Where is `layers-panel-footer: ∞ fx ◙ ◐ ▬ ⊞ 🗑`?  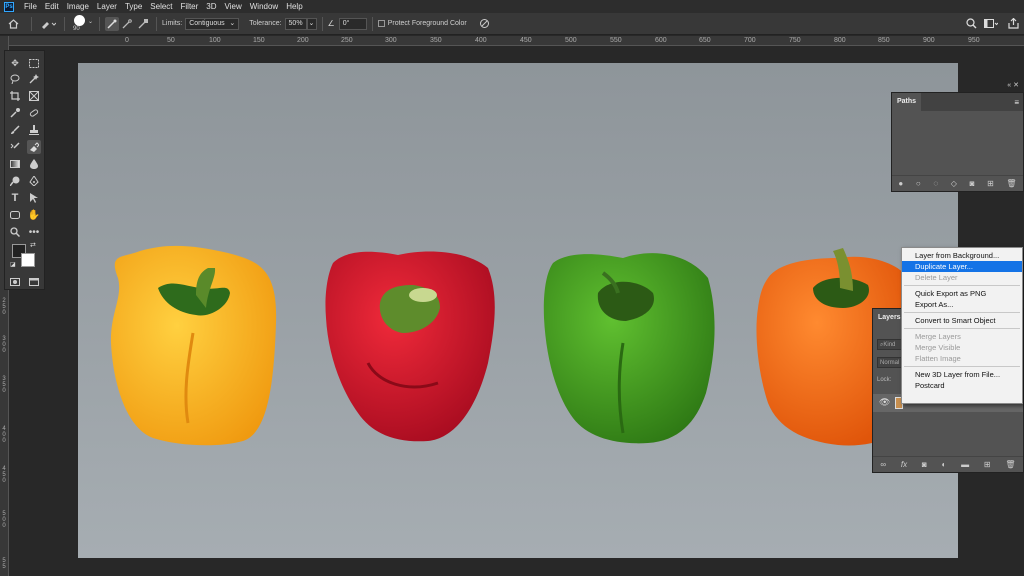
layers-panel-footer: ∞ fx ◙ ◐ ▬ ⊞ 🗑 is located at coordinates (948, 464).